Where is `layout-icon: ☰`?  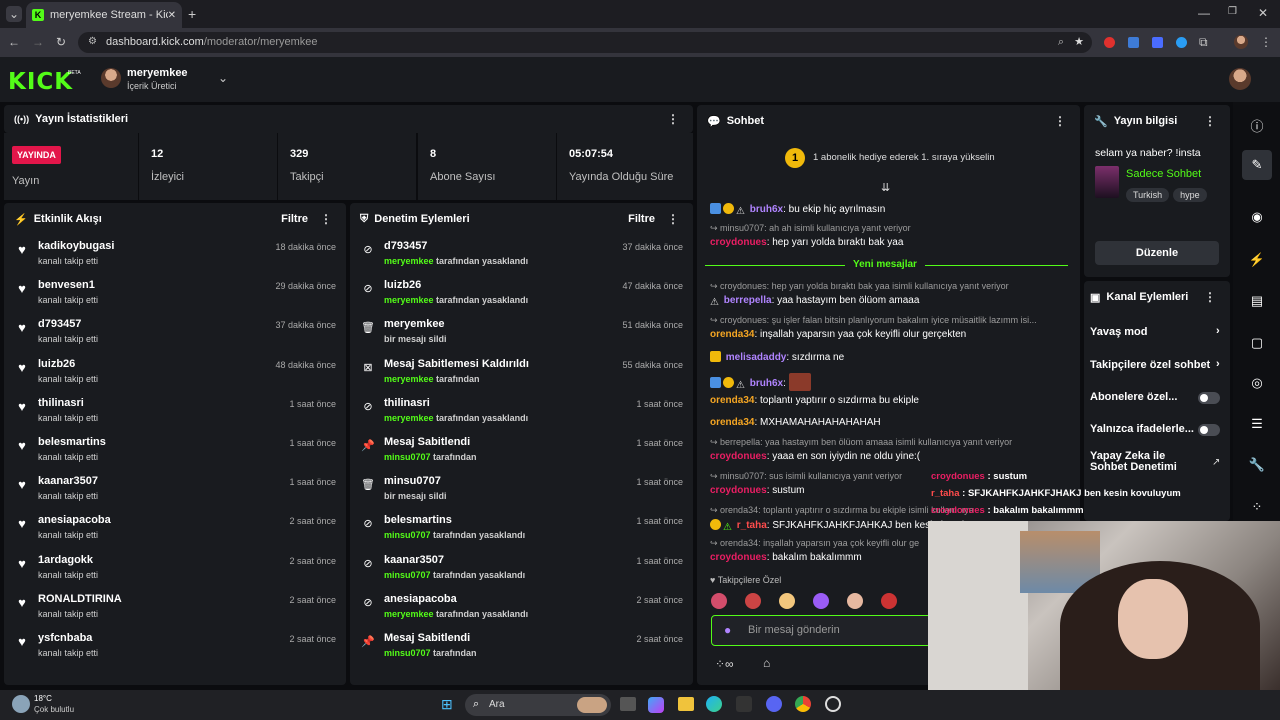
layout-icon: ☰ is located at coordinates (1257, 424).